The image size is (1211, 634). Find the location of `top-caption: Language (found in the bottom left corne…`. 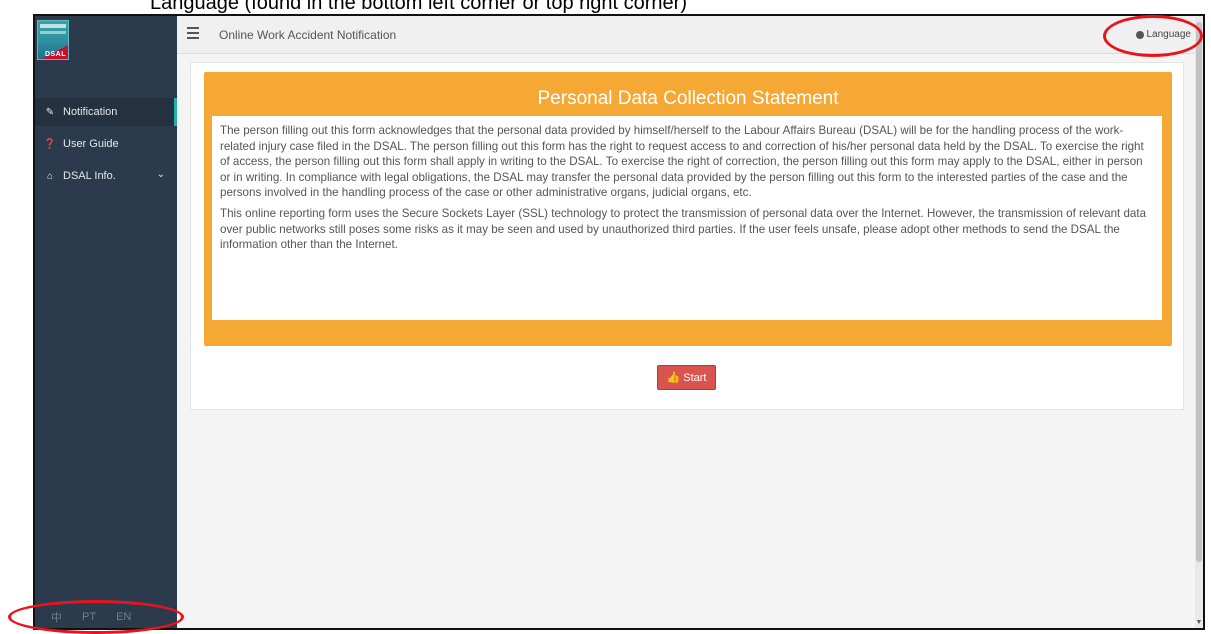

top-caption: Language (found in the bottom left corne… is located at coordinates (605, 7).